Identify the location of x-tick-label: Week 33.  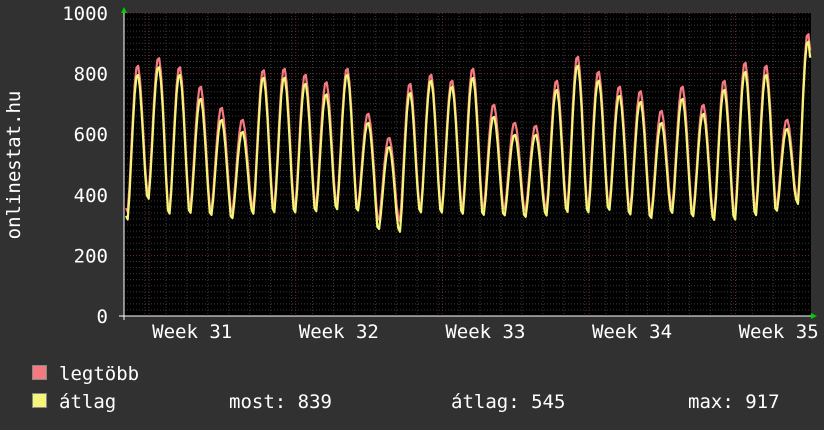
(485, 332).